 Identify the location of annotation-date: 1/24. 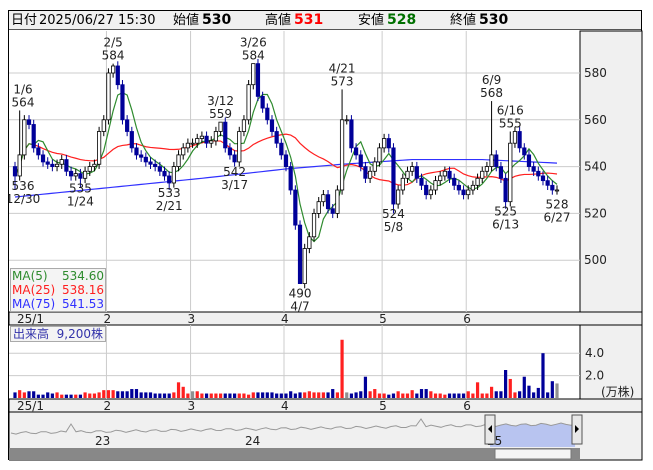
(80, 201).